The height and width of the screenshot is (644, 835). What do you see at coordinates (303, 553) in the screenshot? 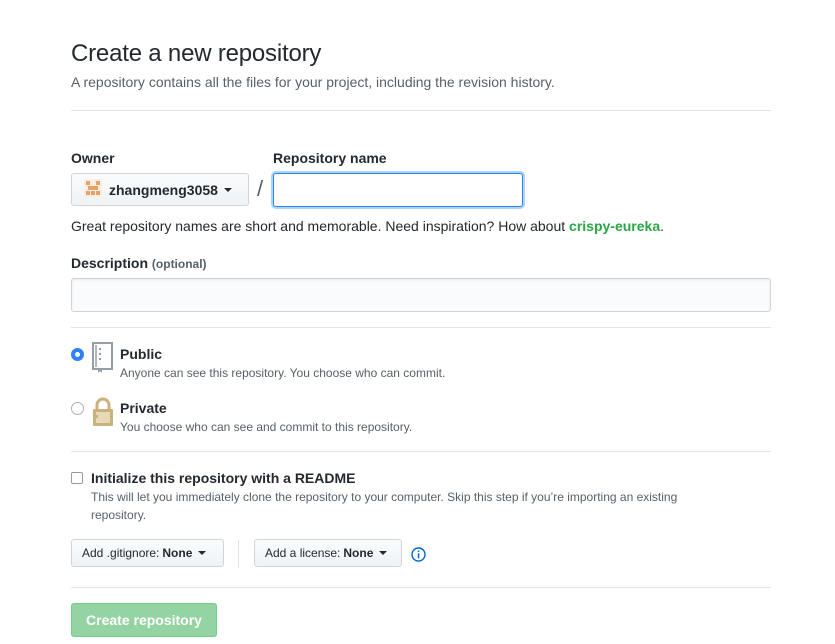
I see `license-label: Add a license:` at bounding box center [303, 553].